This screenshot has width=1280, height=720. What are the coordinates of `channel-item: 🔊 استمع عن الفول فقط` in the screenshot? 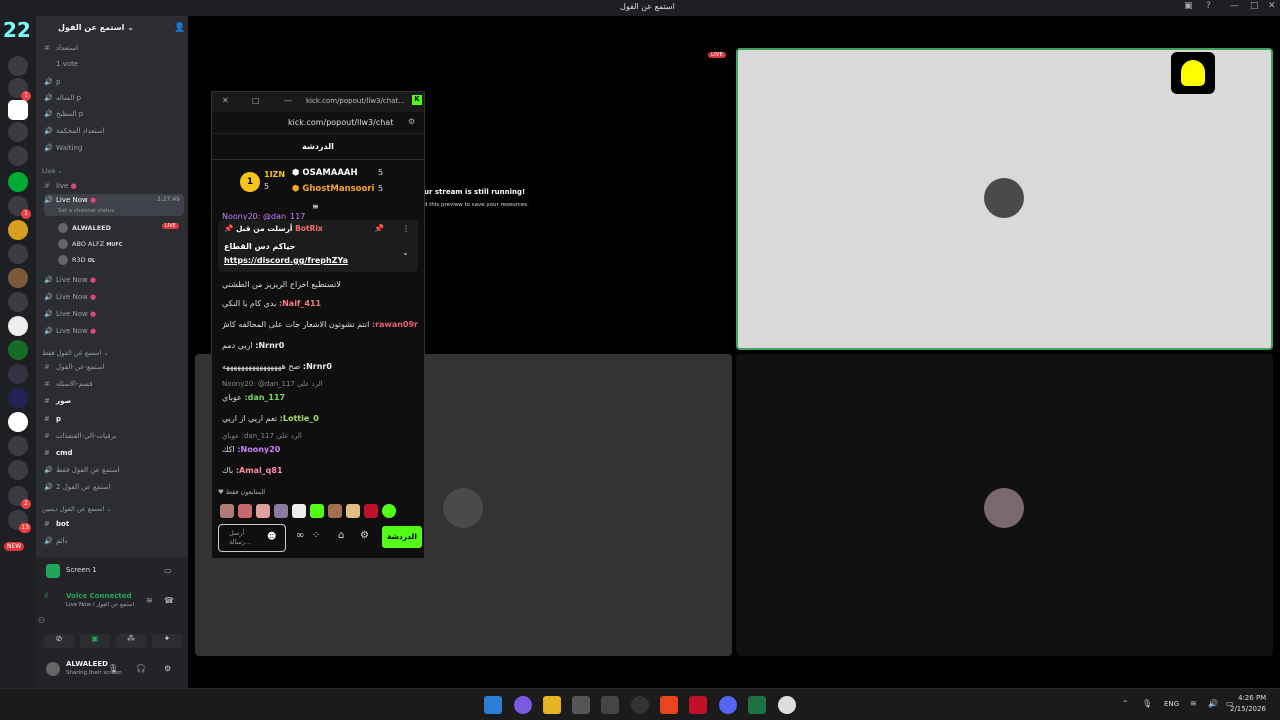 It's located at (114, 470).